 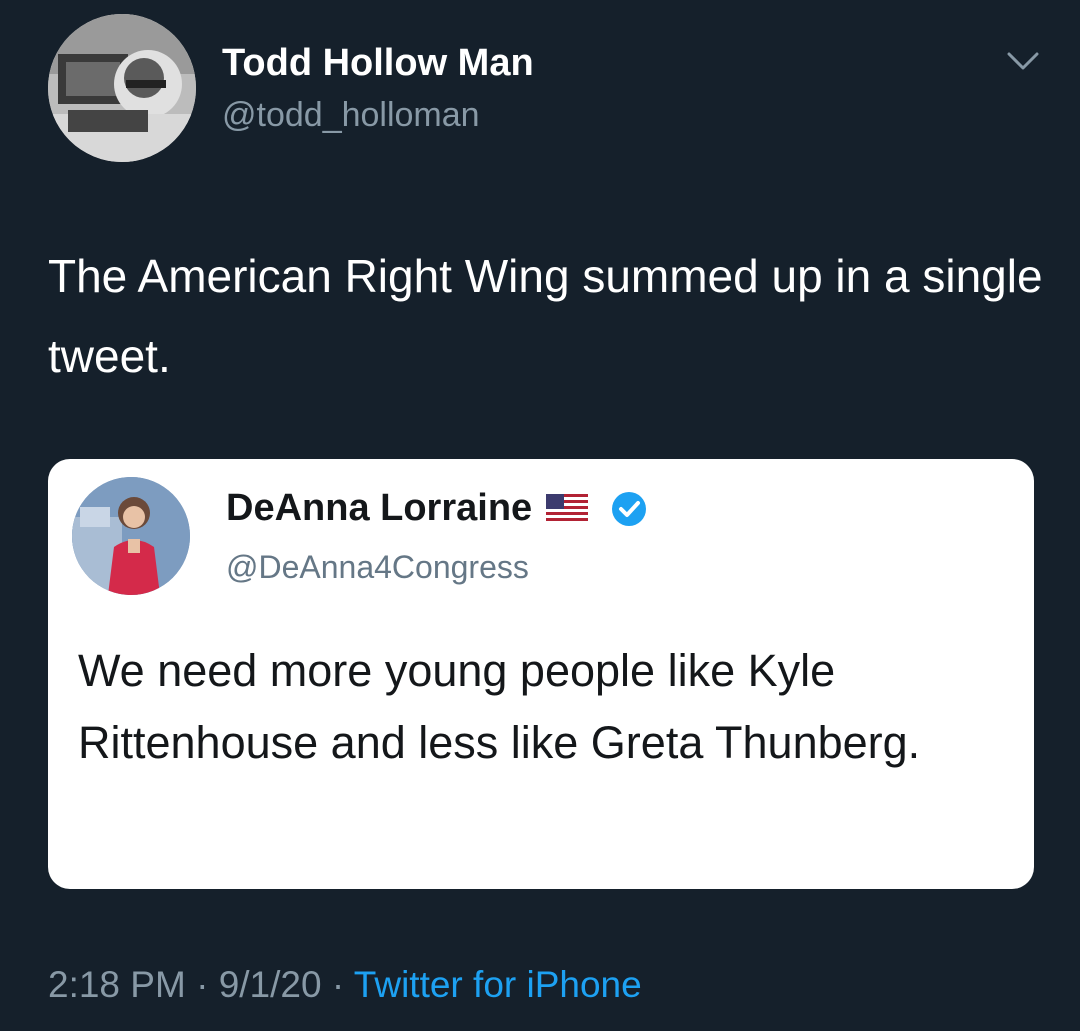 I want to click on author-name: Todd Hollow Man, so click(x=378, y=63).